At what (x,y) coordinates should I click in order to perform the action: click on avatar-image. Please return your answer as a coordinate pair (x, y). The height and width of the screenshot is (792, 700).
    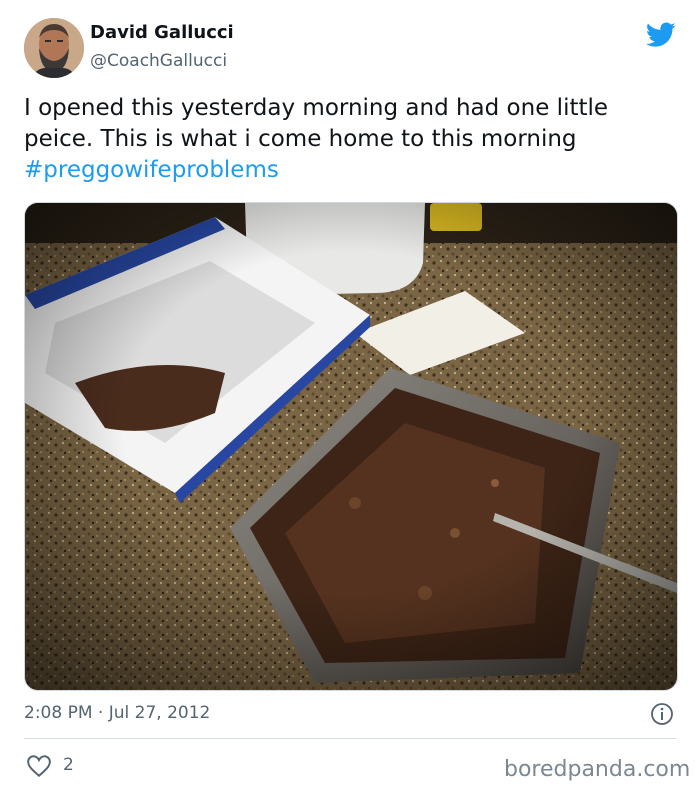
    Looking at the image, I should click on (54, 48).